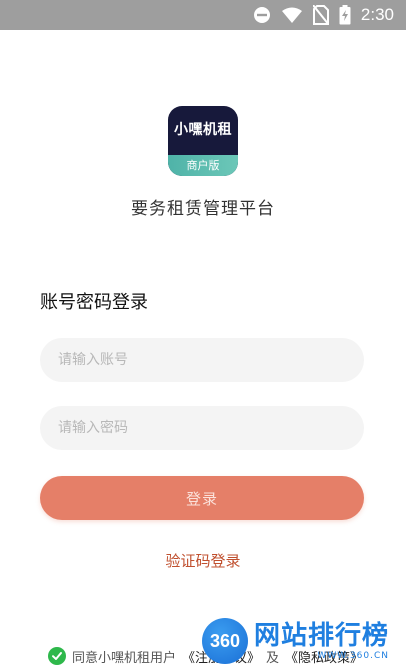  What do you see at coordinates (203, 15) in the screenshot?
I see `status-bar: 2:30` at bounding box center [203, 15].